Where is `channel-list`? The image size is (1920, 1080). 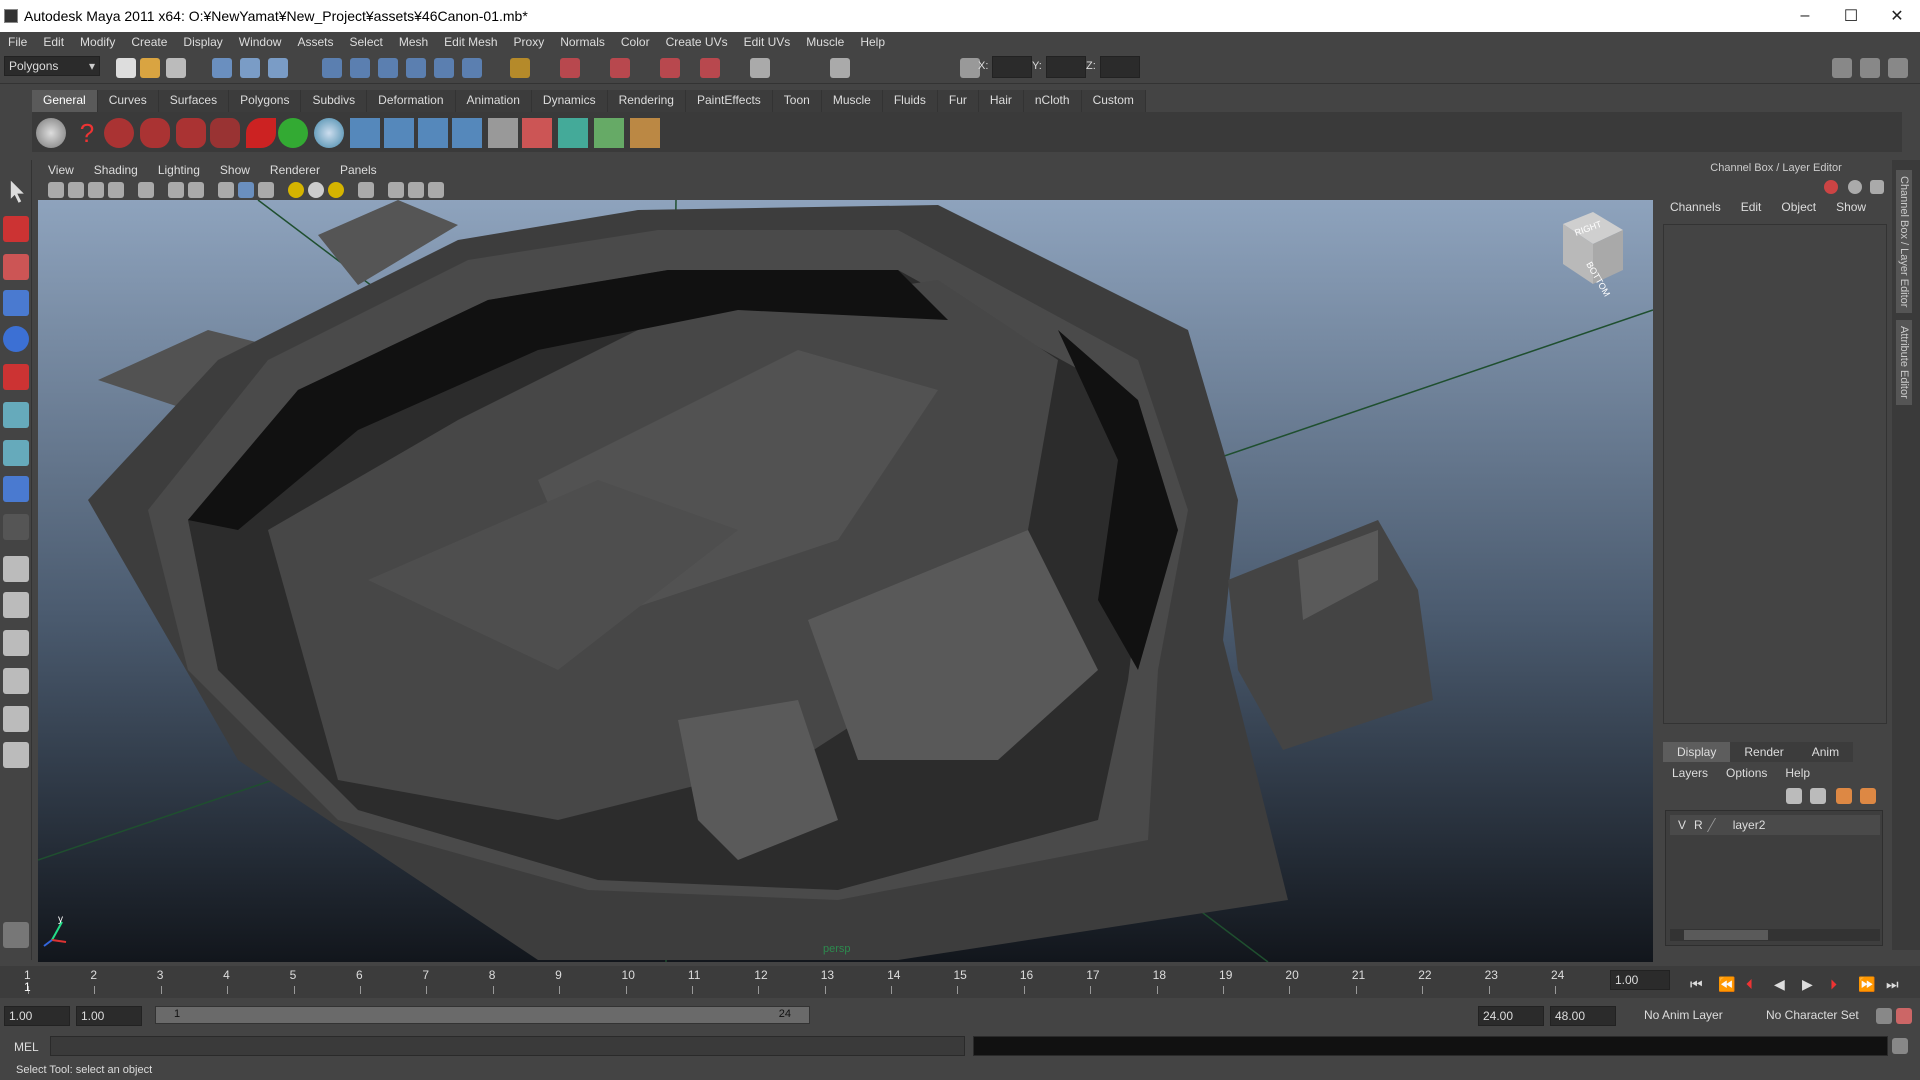 channel-list is located at coordinates (1775, 474).